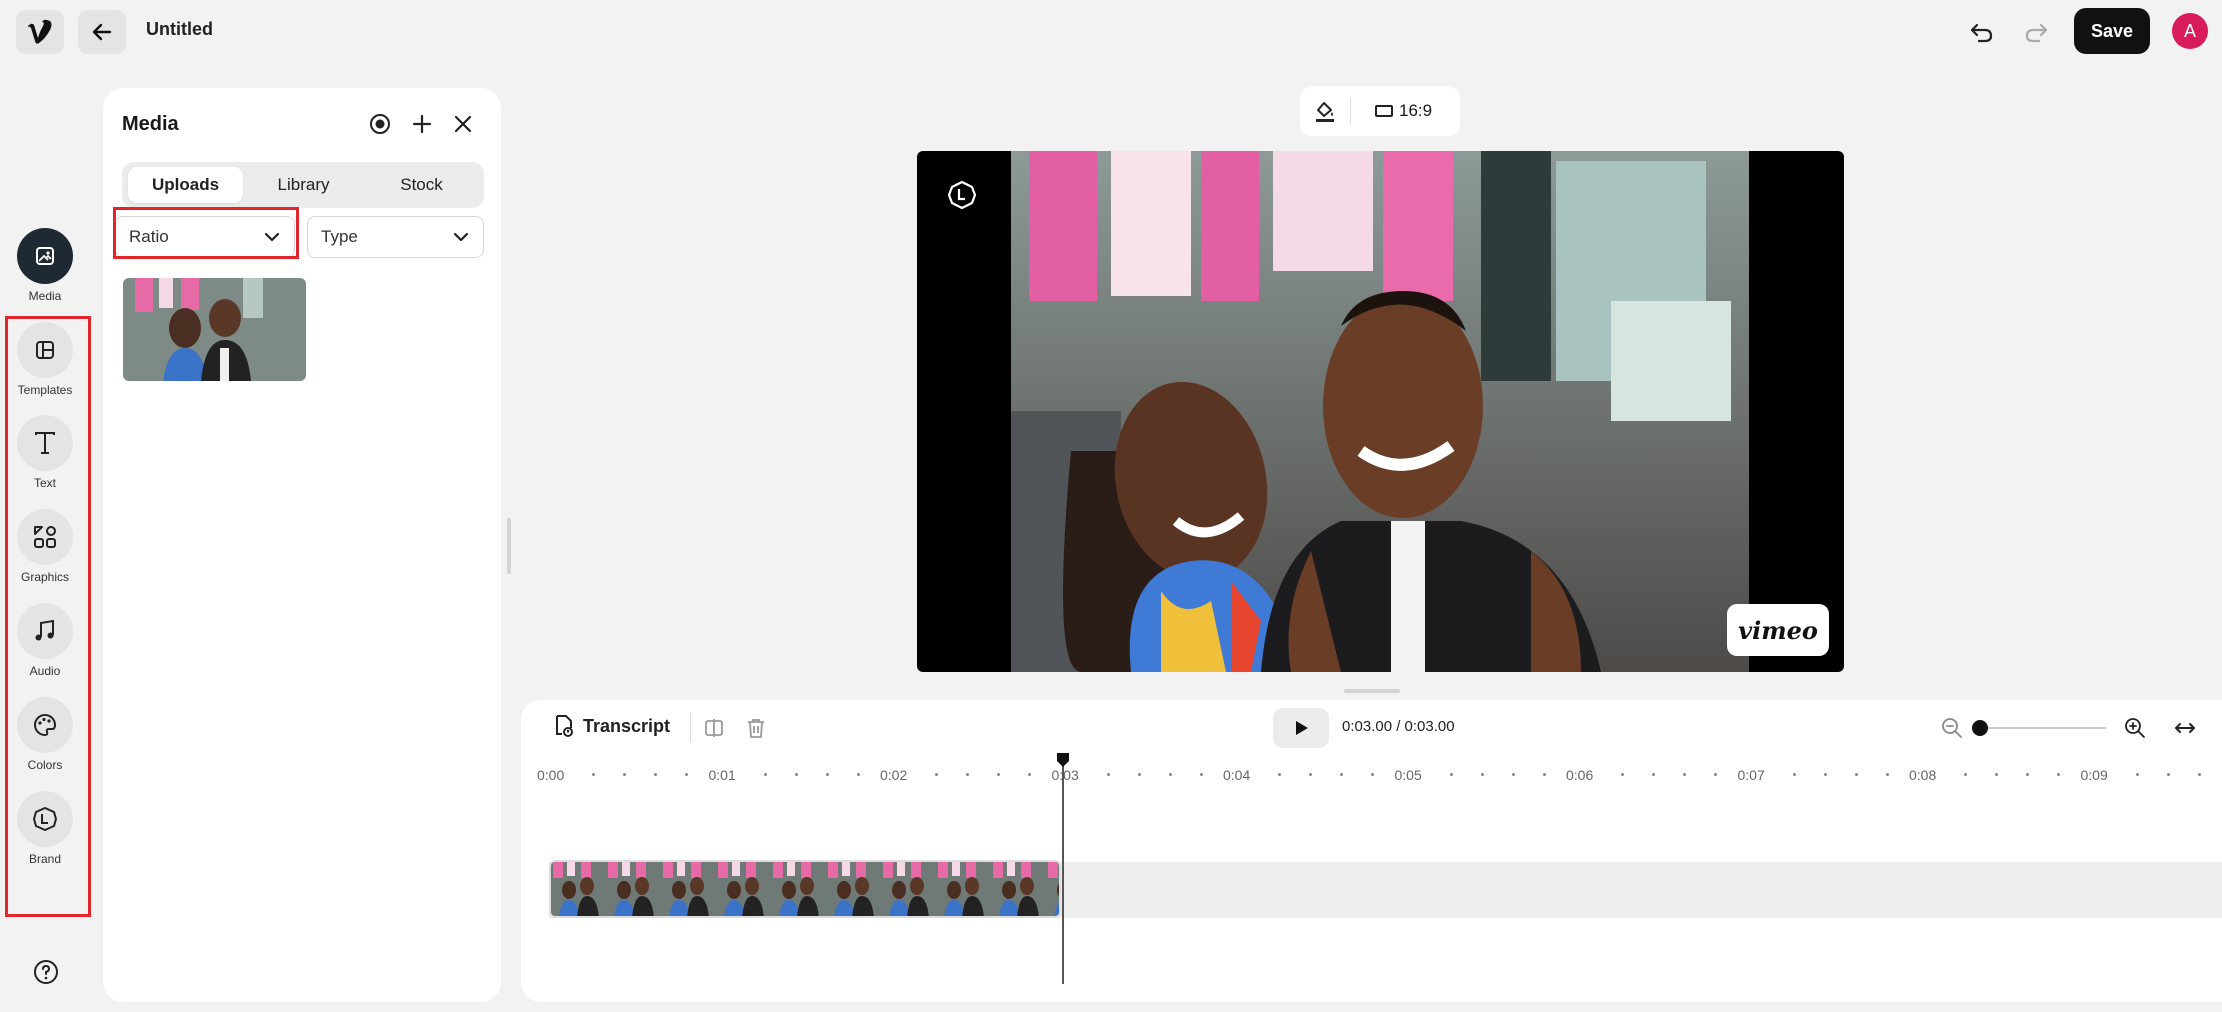 The height and width of the screenshot is (1012, 2222). Describe the element at coordinates (690, 727) in the screenshot. I see `toolbar-divider` at that location.